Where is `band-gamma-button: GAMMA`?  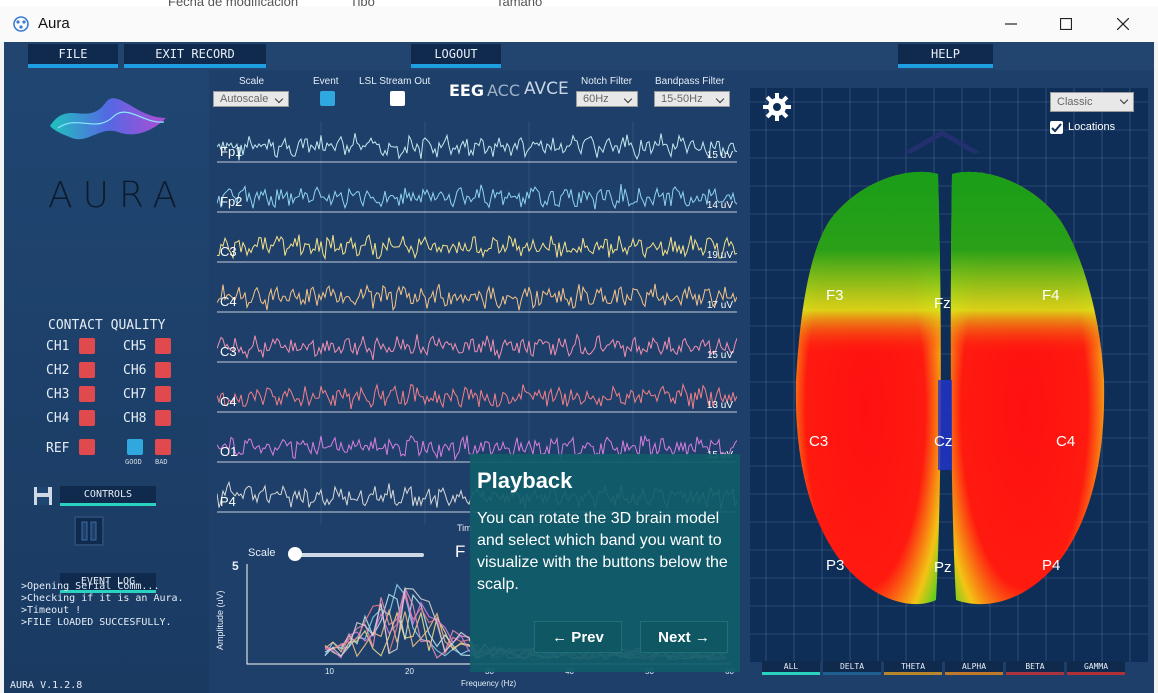
band-gamma-button: GAMMA is located at coordinates (1096, 668).